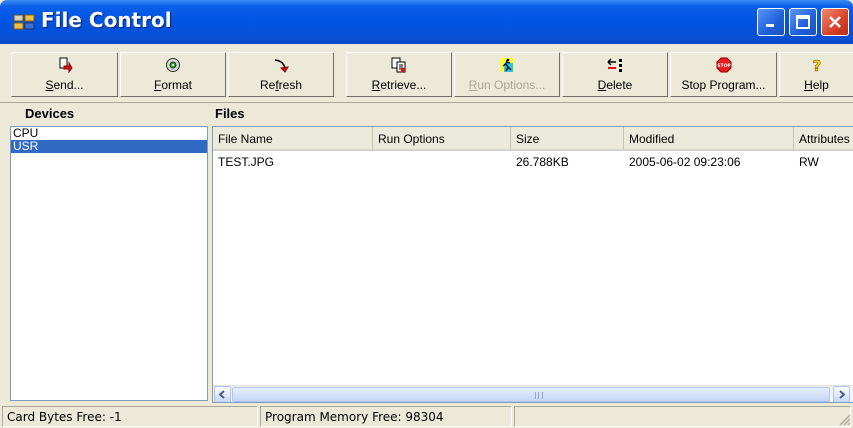 The image size is (853, 428). I want to click on maximize-button, so click(803, 22).